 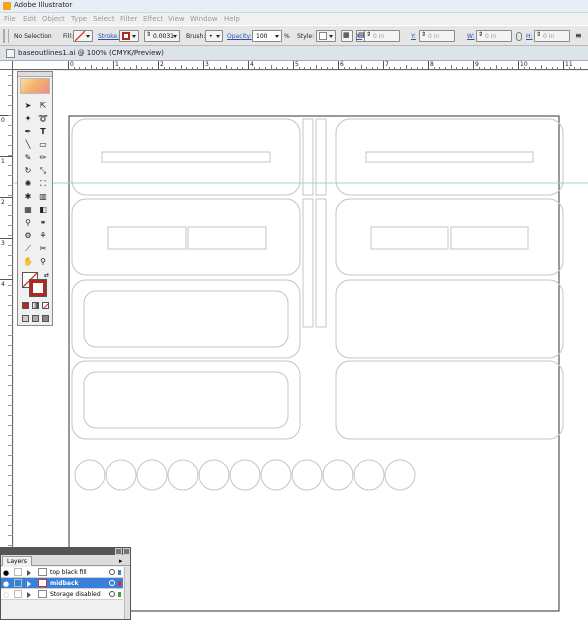 What do you see at coordinates (79, 19) in the screenshot?
I see `menu-type: Type` at bounding box center [79, 19].